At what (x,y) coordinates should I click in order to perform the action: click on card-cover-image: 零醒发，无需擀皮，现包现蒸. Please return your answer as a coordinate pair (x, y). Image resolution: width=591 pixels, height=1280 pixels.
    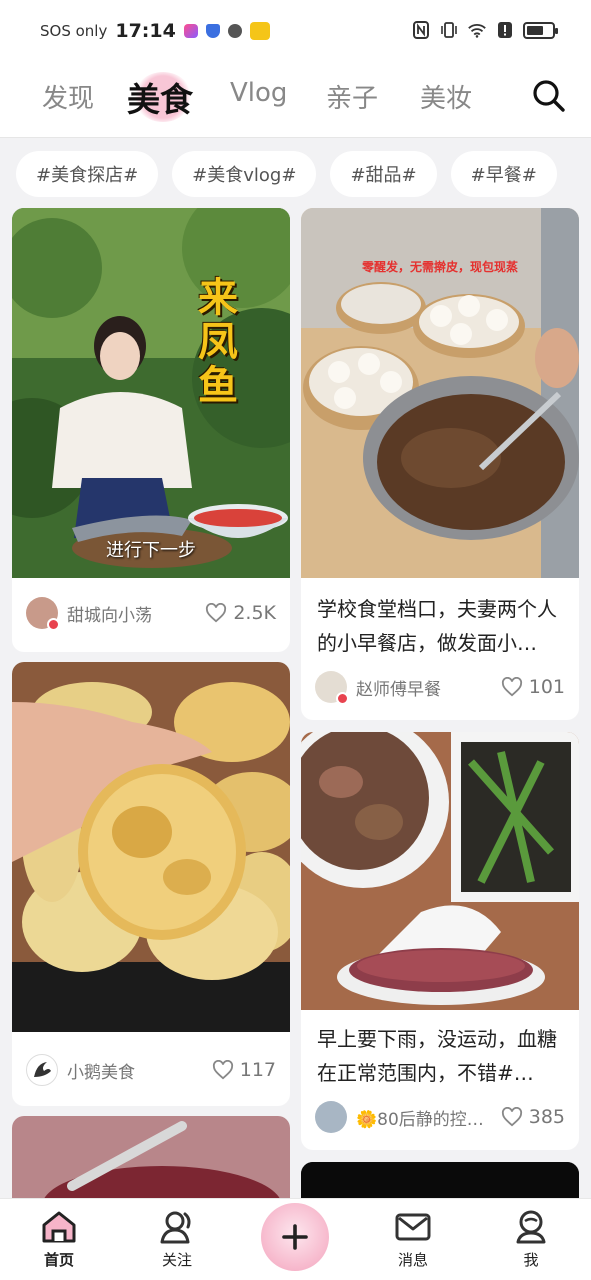
    Looking at the image, I should click on (440, 393).